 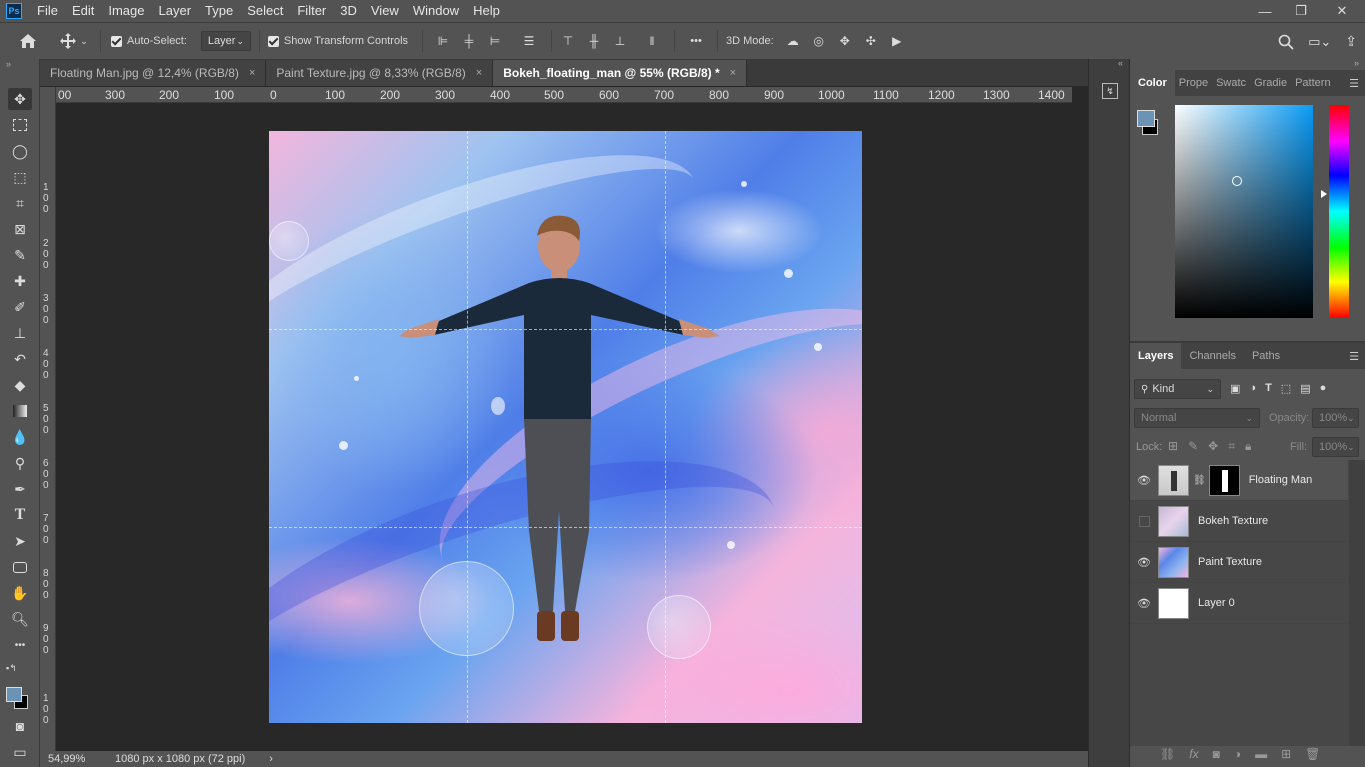 I want to click on tab-swatches: Swatc, so click(x=1231, y=83).